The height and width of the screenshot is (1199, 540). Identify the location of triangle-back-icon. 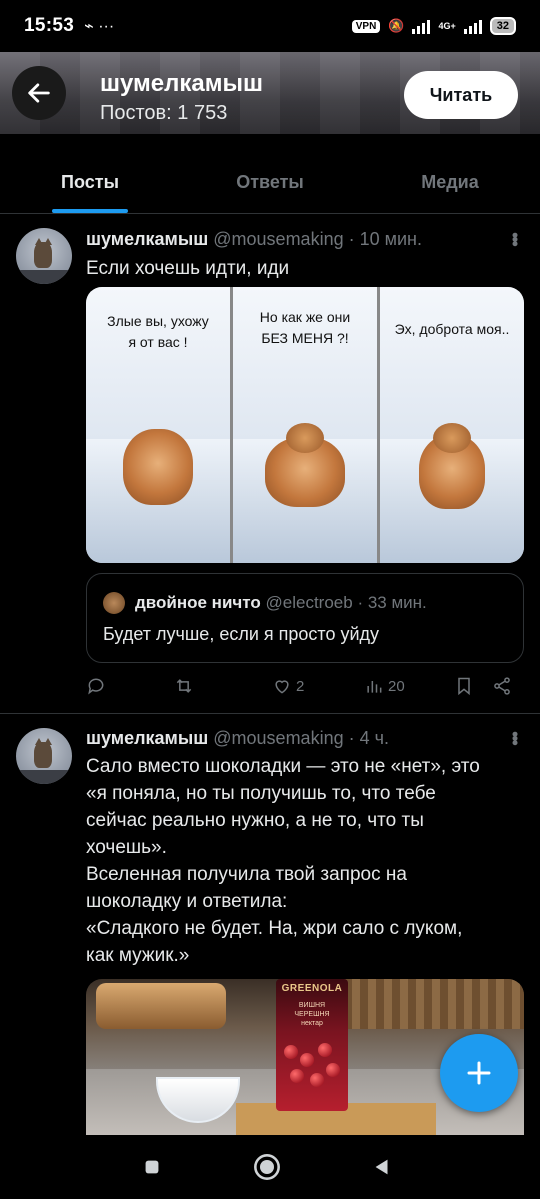
(381, 1167).